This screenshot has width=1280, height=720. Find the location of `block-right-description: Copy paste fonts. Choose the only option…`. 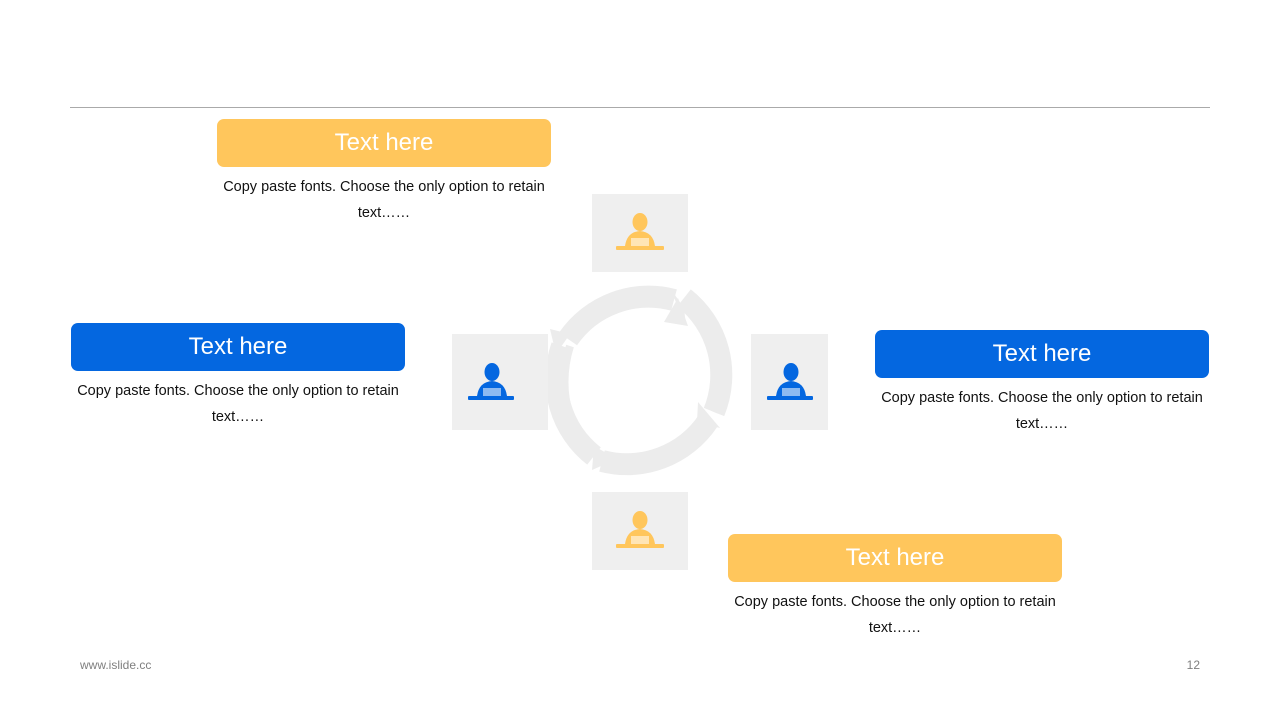

block-right-description: Copy paste fonts. Choose the only option… is located at coordinates (1042, 411).